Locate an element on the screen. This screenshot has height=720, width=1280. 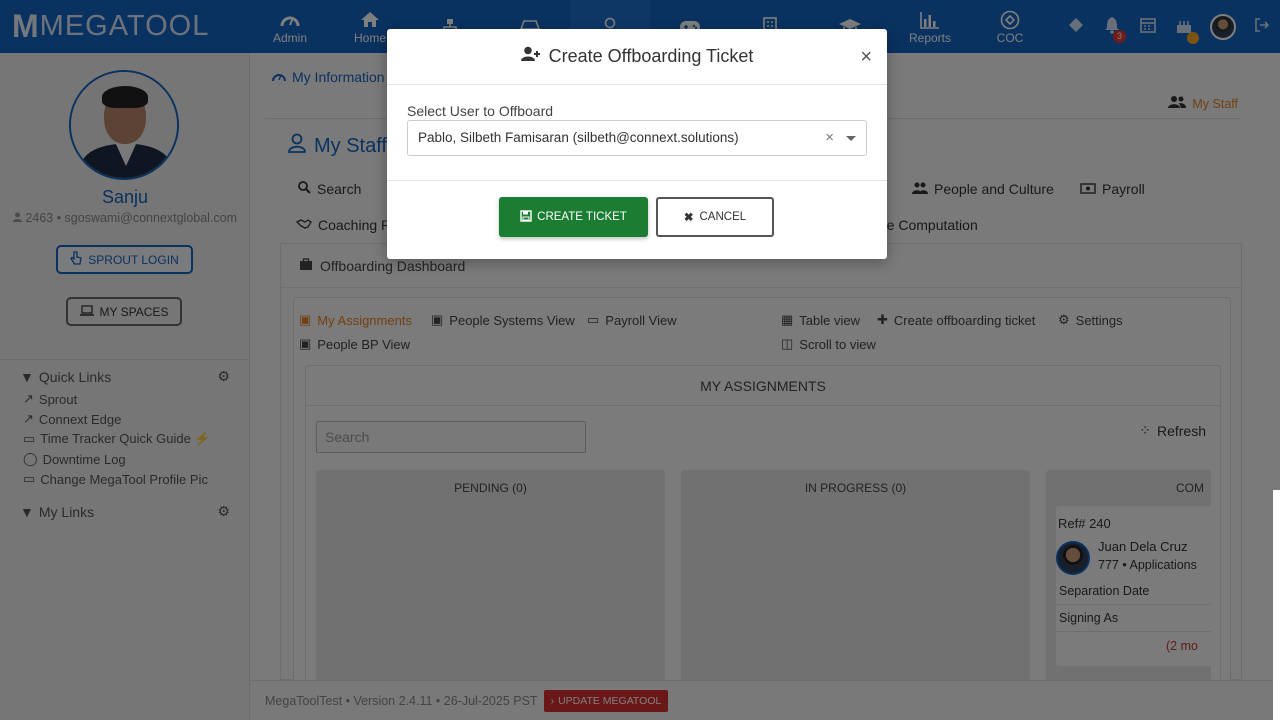
close-icon: ✖ is located at coordinates (688, 218).